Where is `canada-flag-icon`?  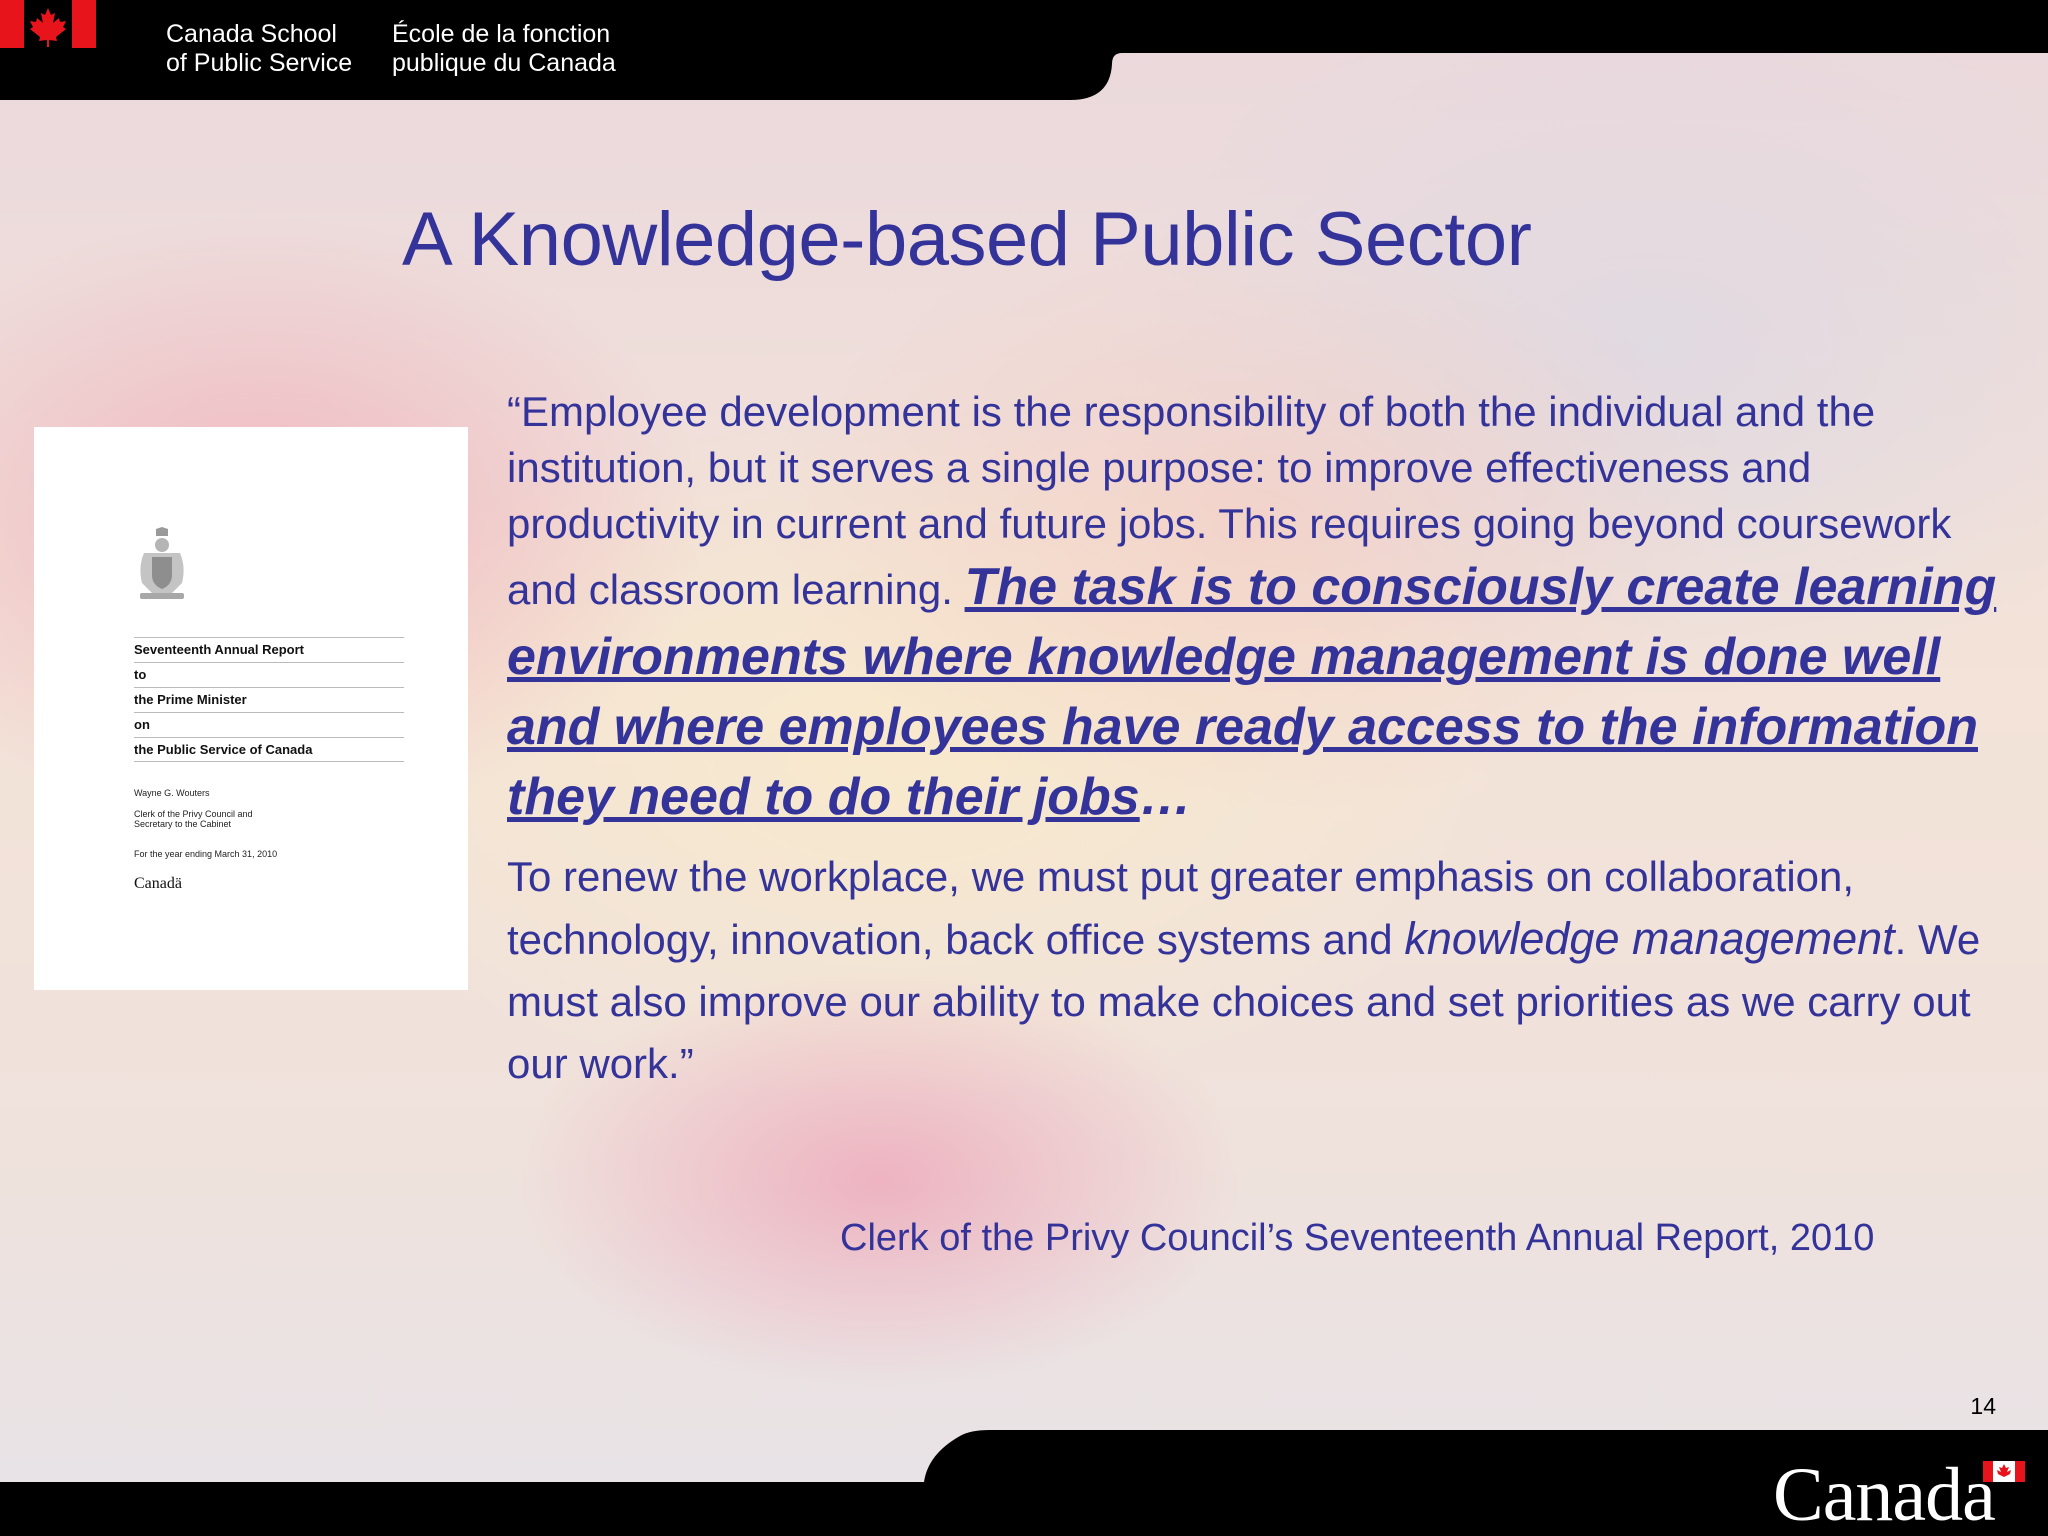 canada-flag-icon is located at coordinates (48, 24).